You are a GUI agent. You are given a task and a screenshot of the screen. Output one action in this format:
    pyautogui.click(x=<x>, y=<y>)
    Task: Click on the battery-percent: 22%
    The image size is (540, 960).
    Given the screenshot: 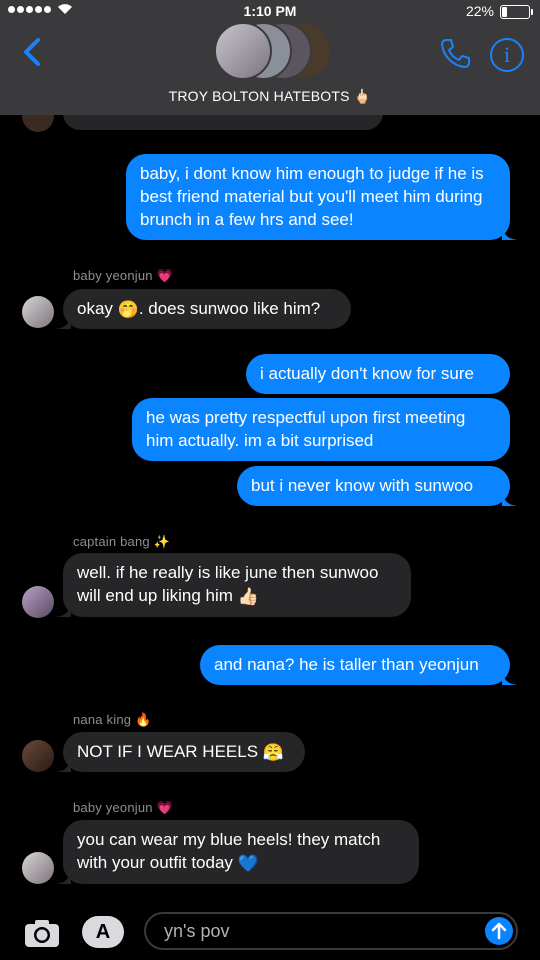 What is the action you would take?
    pyautogui.click(x=479, y=11)
    